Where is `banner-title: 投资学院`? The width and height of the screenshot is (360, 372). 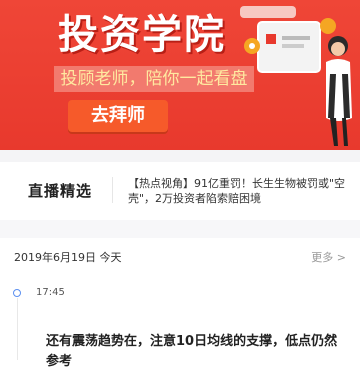 banner-title: 投资学院 is located at coordinates (142, 35).